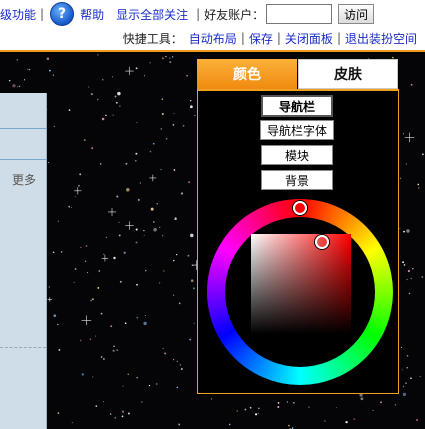  Describe the element at coordinates (300, 208) in the screenshot. I see `hue-handle` at that location.